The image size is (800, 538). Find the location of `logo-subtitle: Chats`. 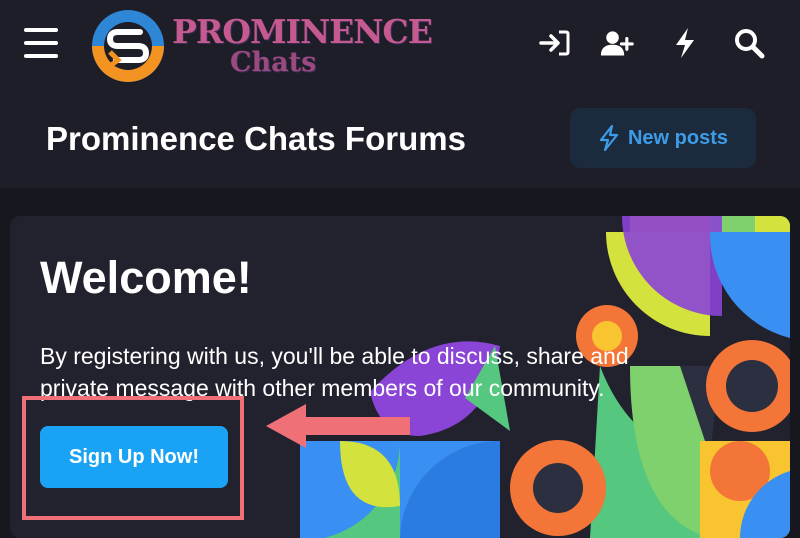

logo-subtitle: Chats is located at coordinates (273, 62).